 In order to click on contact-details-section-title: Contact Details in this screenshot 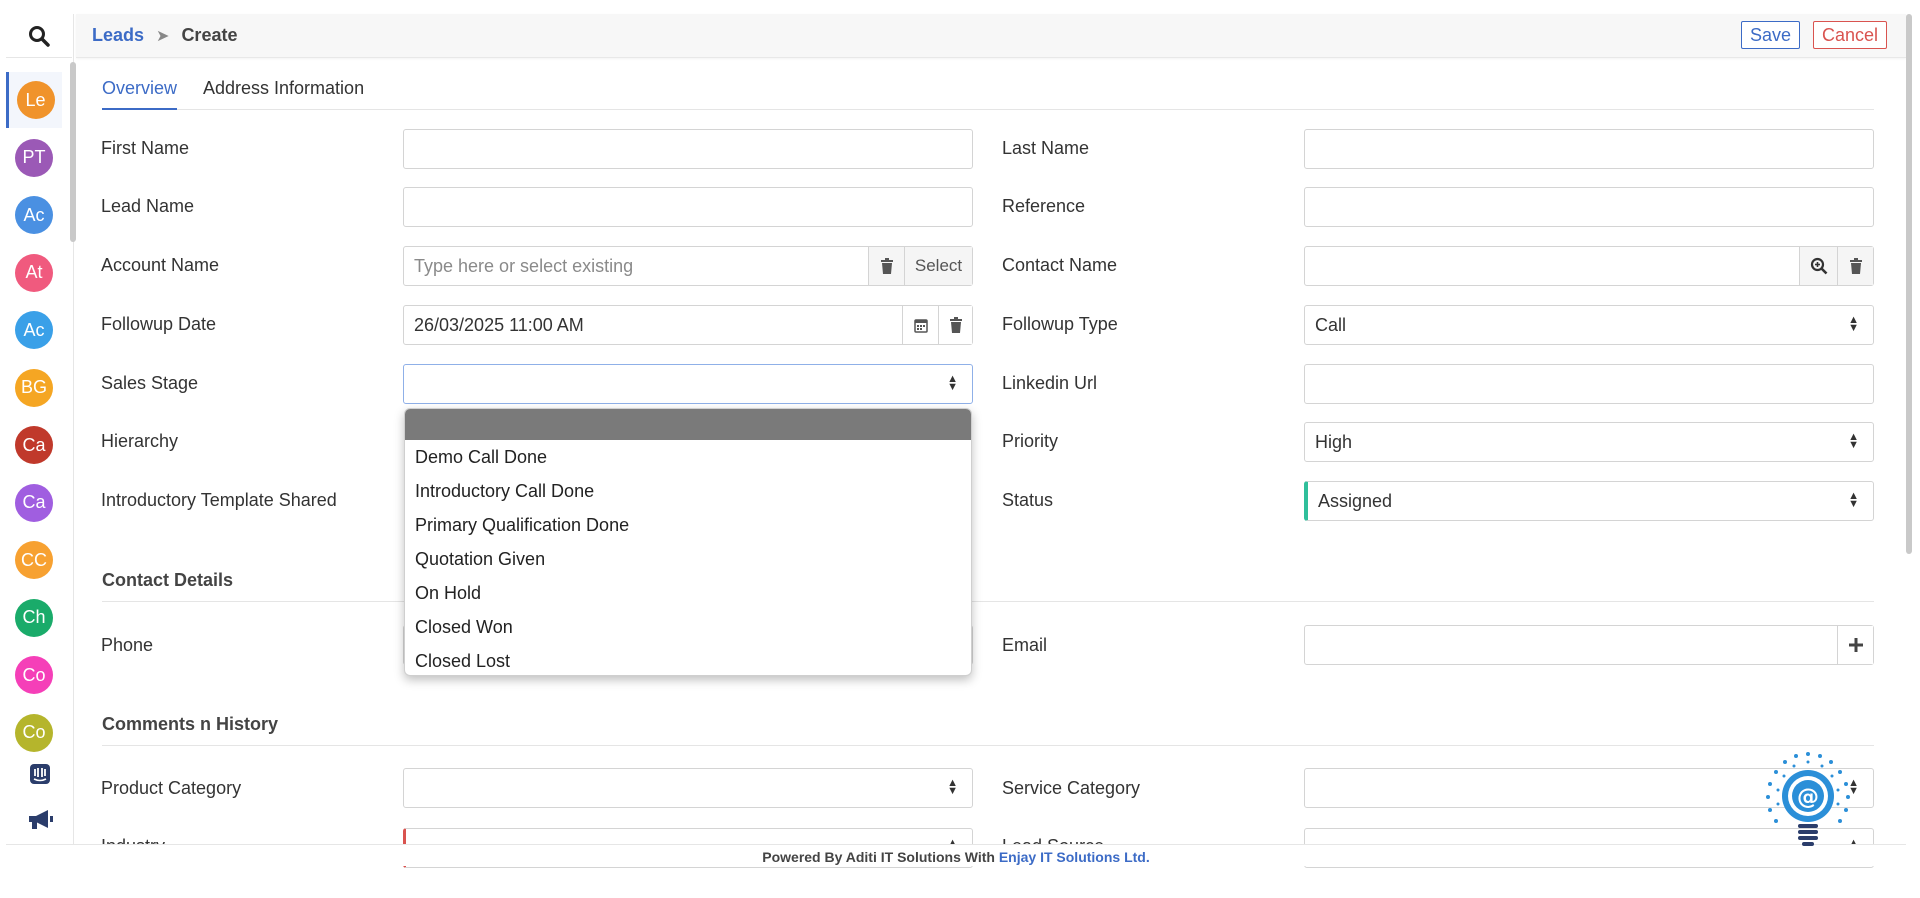, I will do `click(988, 586)`.